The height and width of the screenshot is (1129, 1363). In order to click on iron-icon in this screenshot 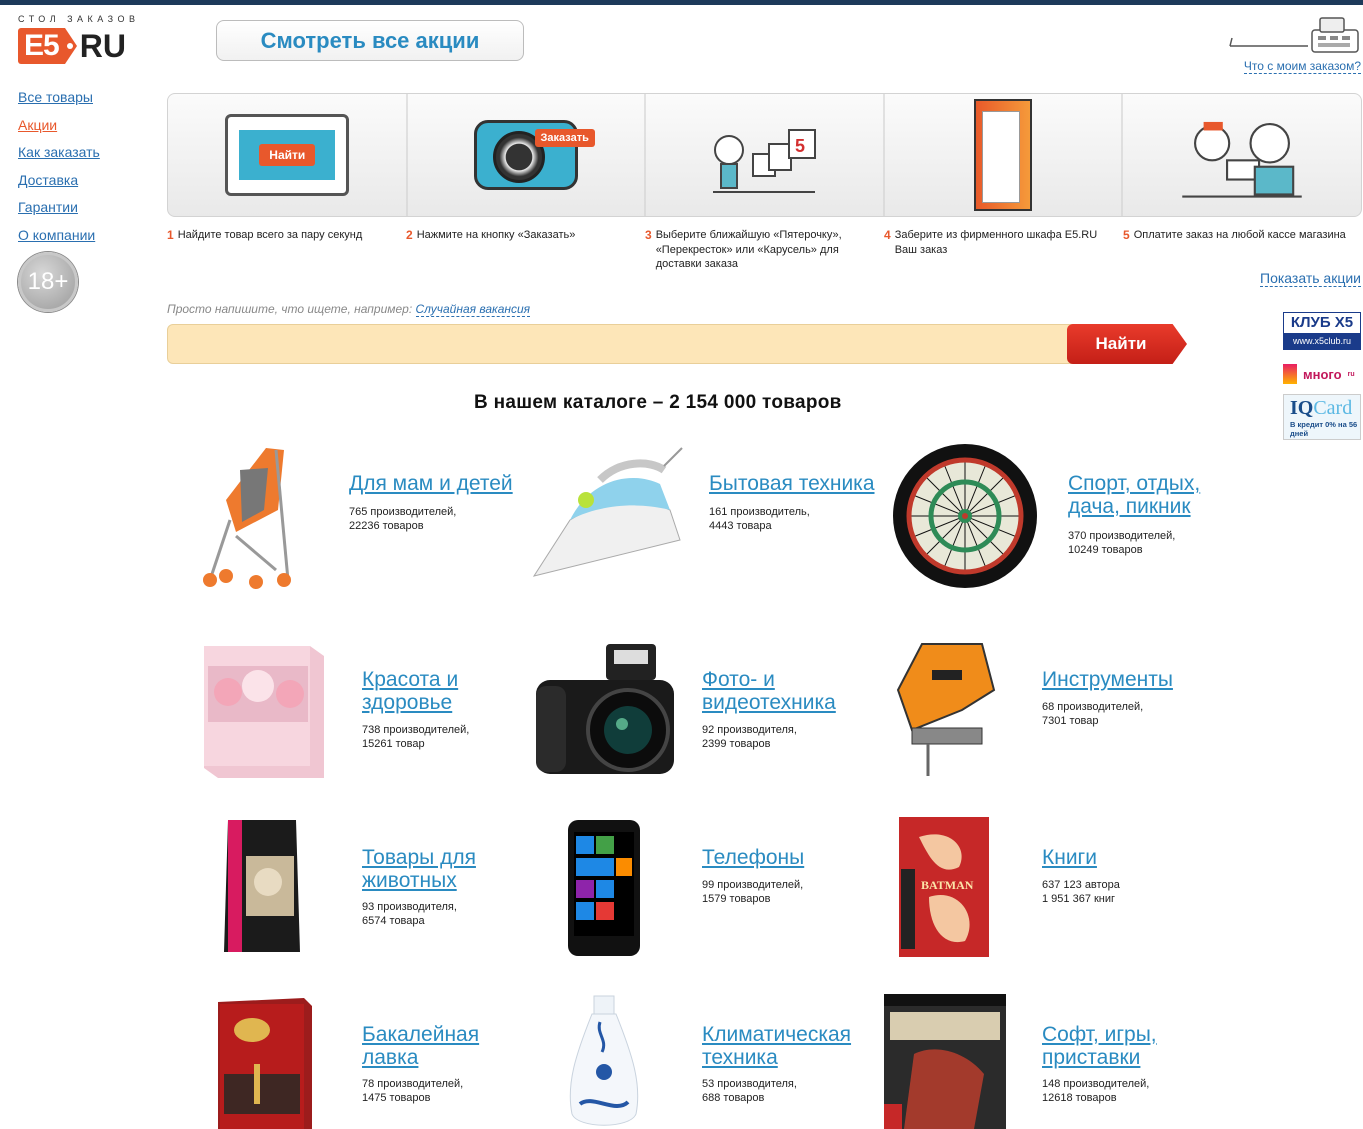, I will do `click(607, 510)`.